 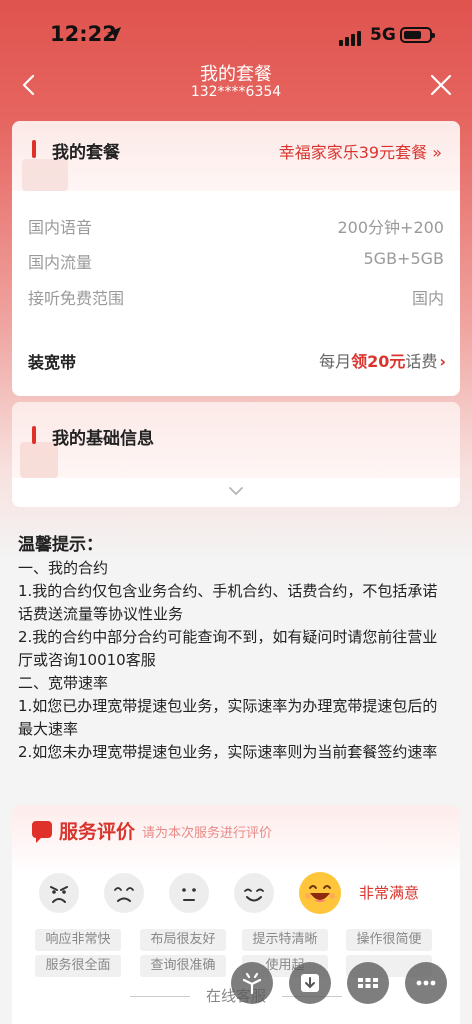 What do you see at coordinates (426, 983) in the screenshot?
I see `more-options-icon` at bounding box center [426, 983].